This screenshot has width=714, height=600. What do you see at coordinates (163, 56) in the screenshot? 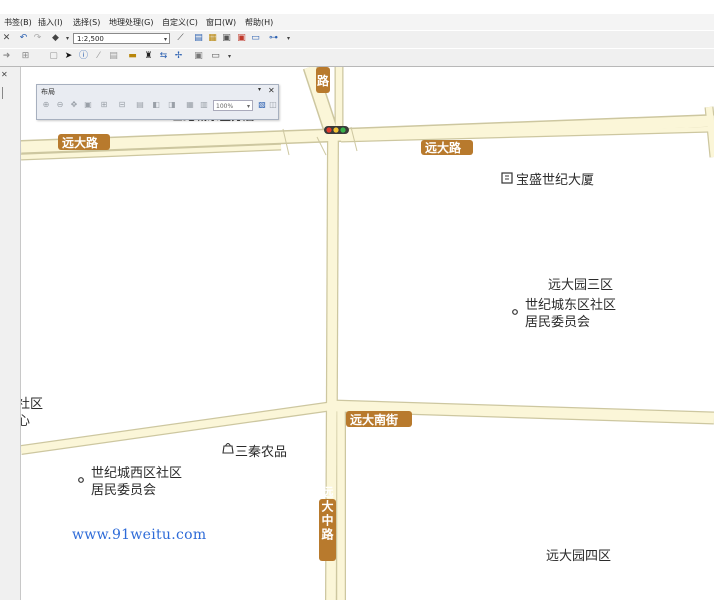
I see `route-icon: ⇆` at bounding box center [163, 56].